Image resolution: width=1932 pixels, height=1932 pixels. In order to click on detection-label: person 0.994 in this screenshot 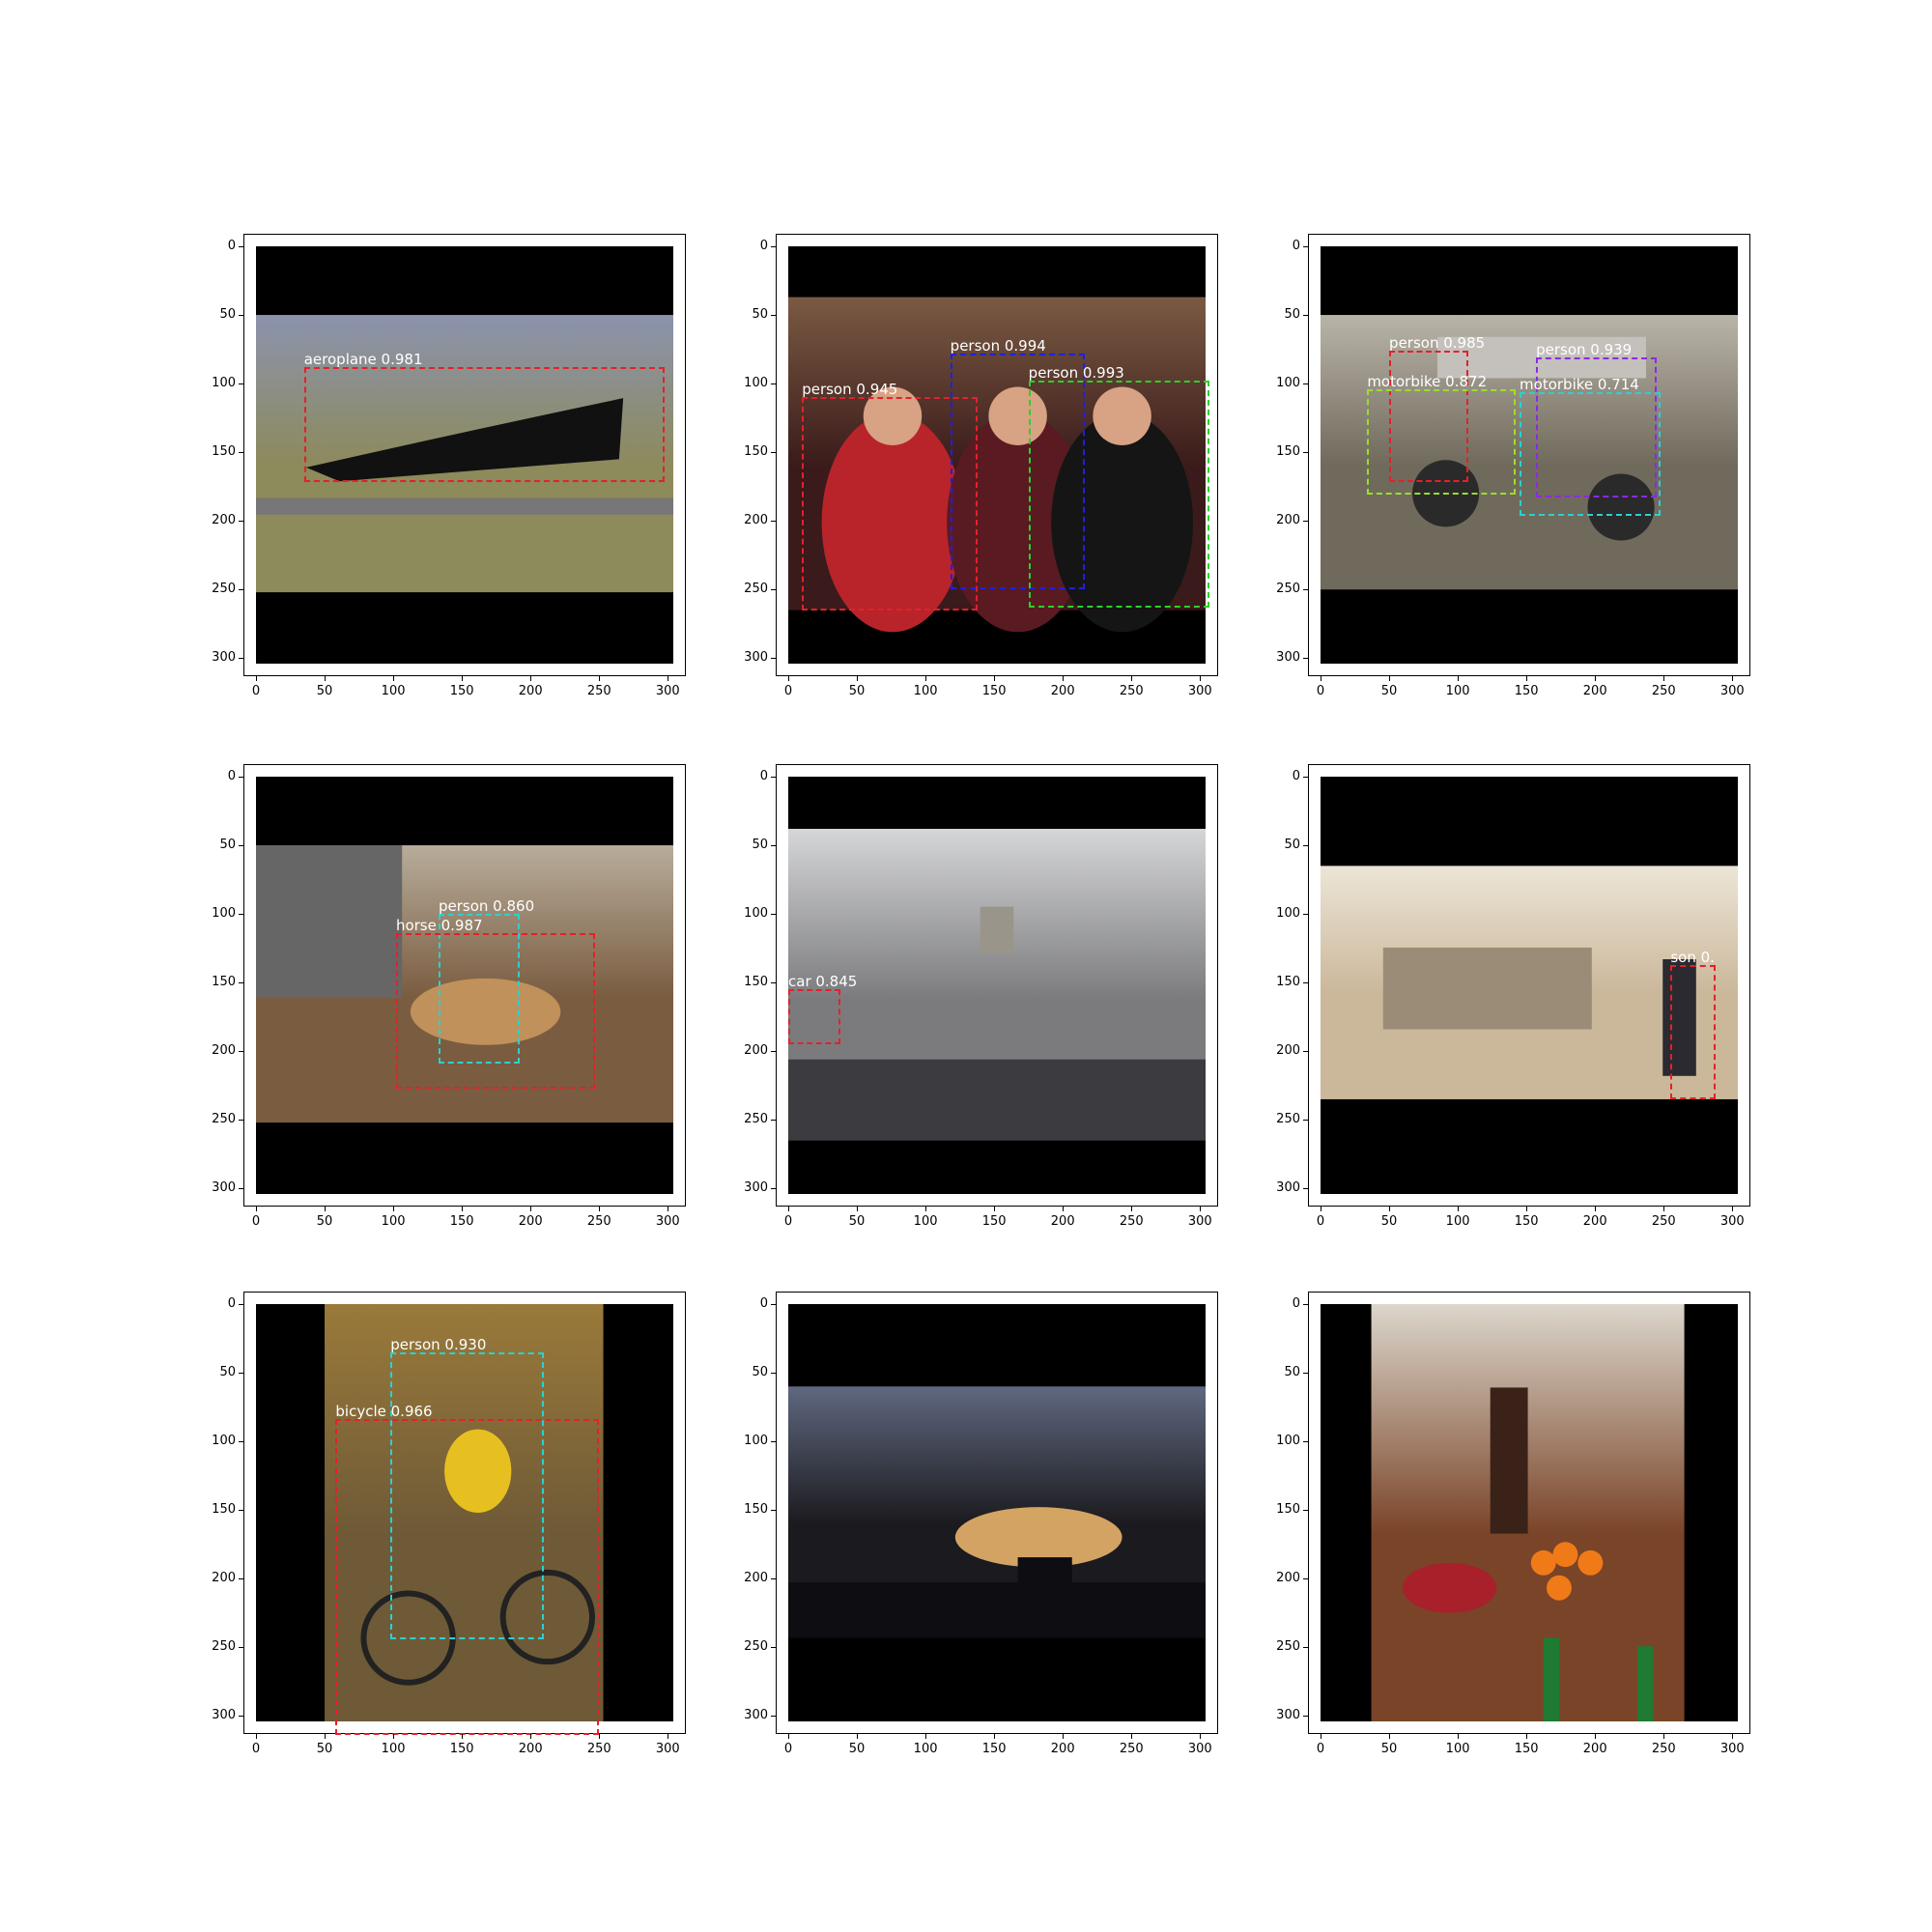, I will do `click(998, 345)`.